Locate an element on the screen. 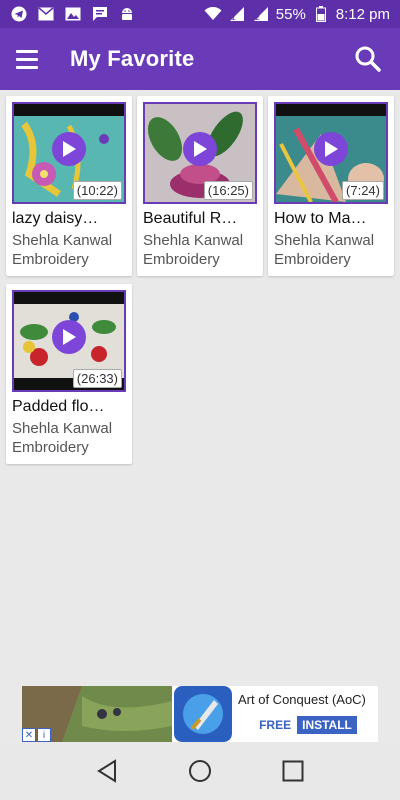 The height and width of the screenshot is (800, 400). battery-icon is located at coordinates (321, 14).